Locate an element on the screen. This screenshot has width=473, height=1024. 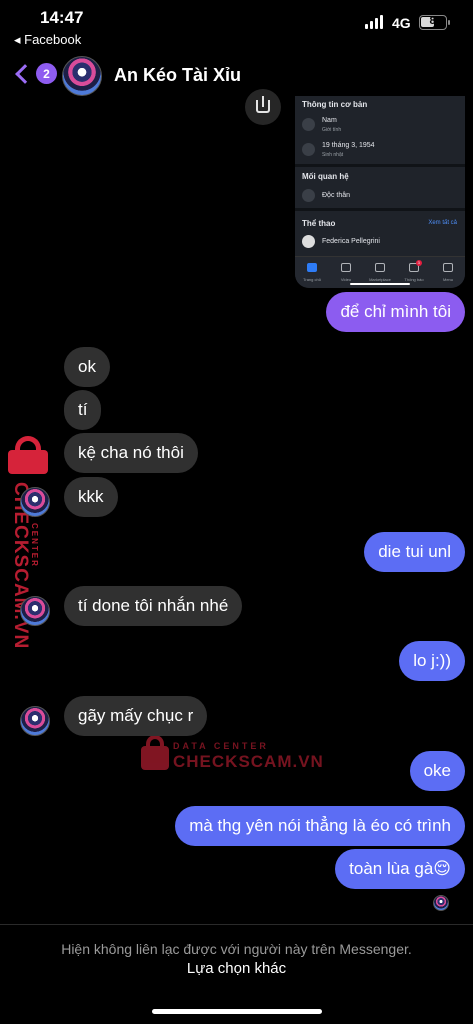
seen-avatar is located at coordinates (441, 903).